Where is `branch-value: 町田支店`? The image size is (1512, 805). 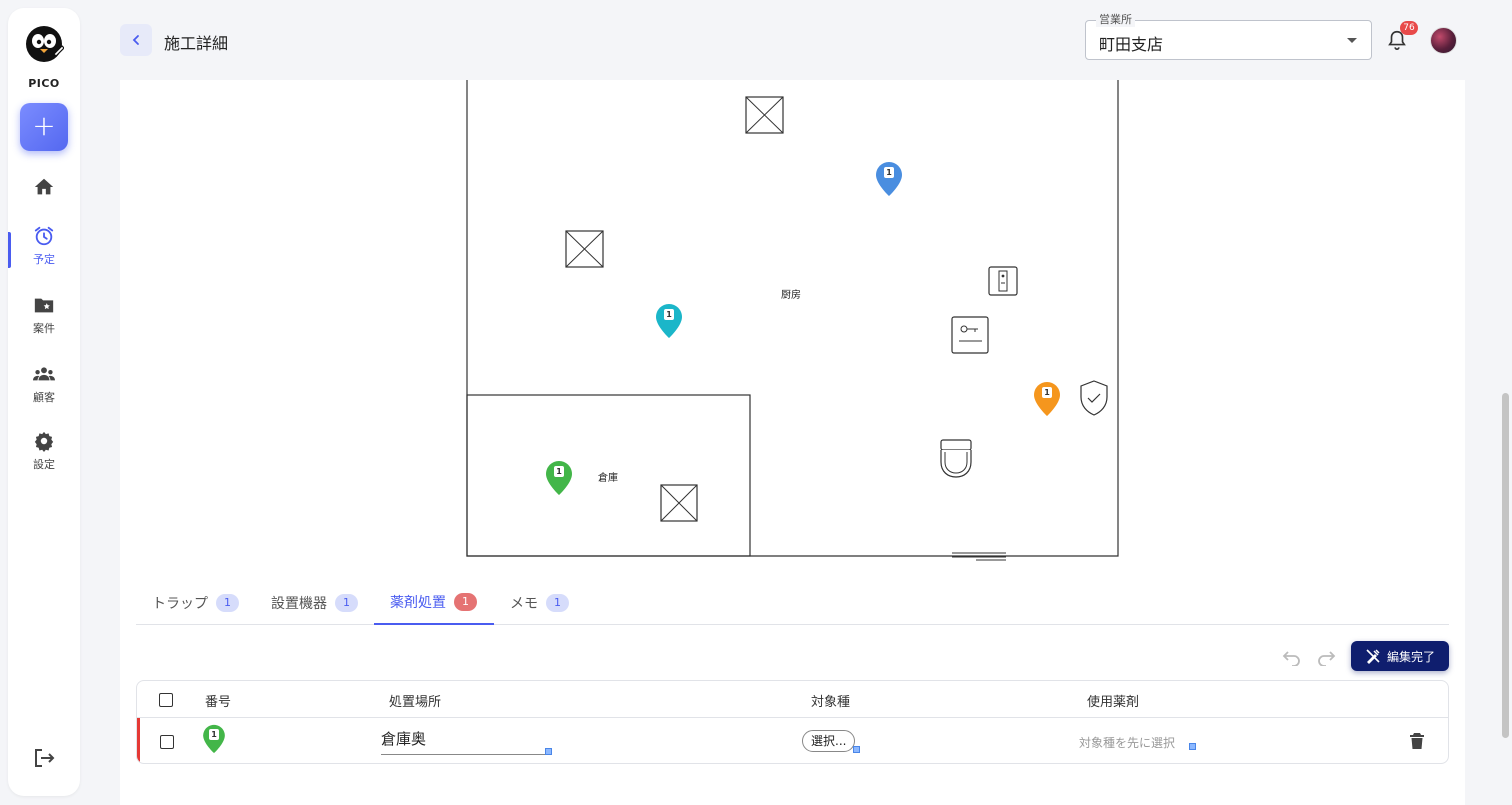
branch-value: 町田支店 is located at coordinates (1131, 44).